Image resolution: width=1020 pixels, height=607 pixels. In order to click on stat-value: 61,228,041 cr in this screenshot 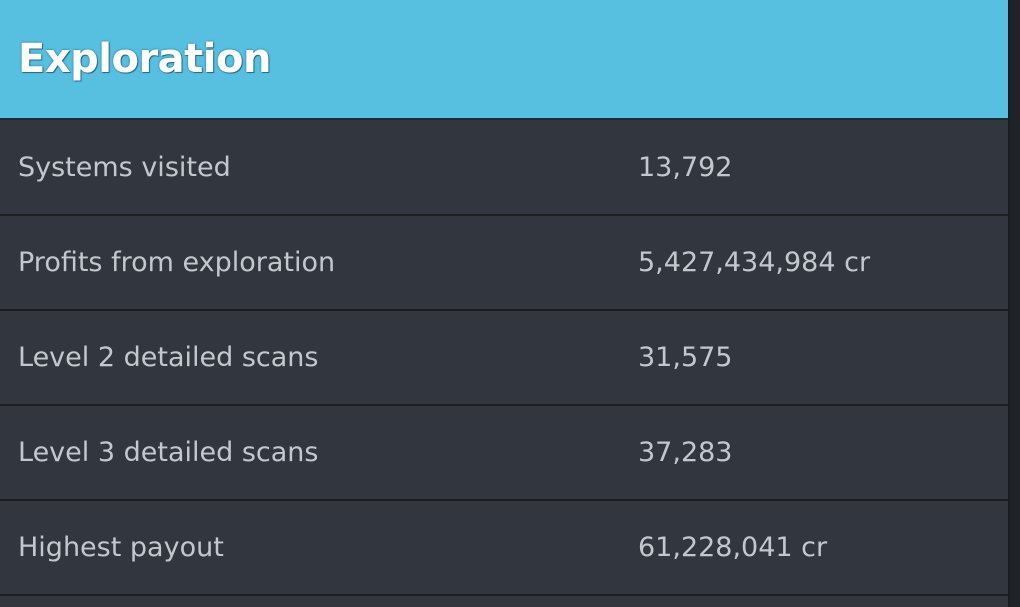, I will do `click(733, 547)`.